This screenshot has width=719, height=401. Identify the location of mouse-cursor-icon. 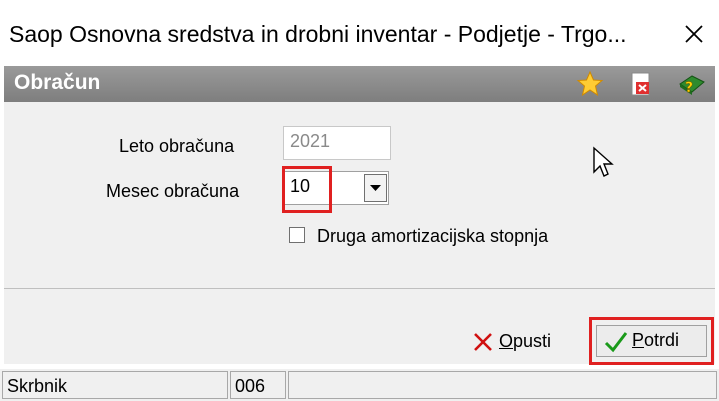
(603, 161).